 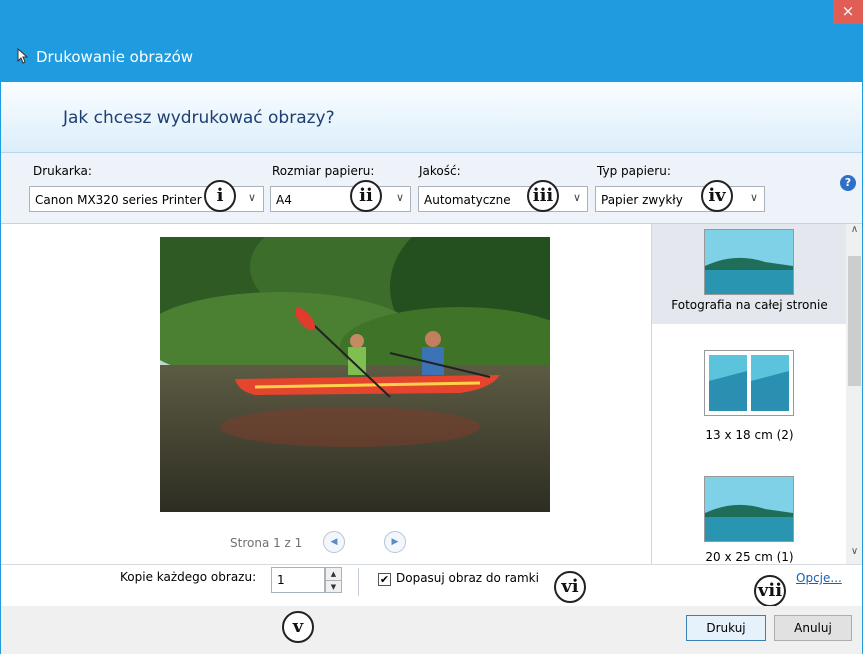 I want to click on layout-item-full-page: Fotografia na całej stronie, so click(x=749, y=274).